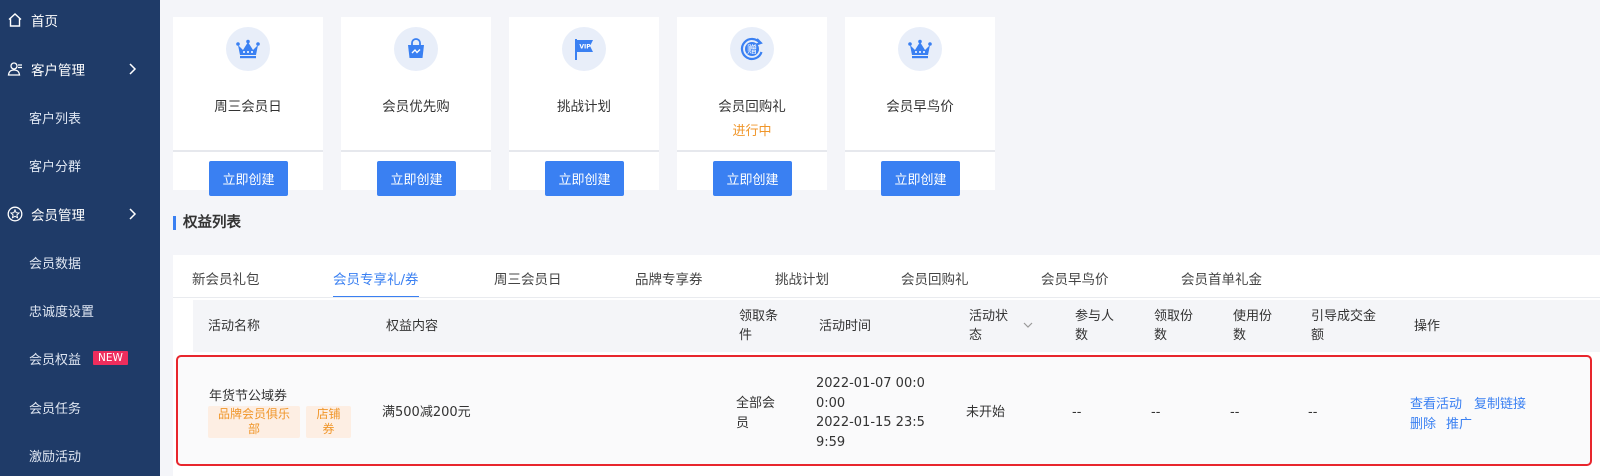 This screenshot has width=1600, height=476. I want to click on view-activity-link: 查看活动, so click(1436, 402).